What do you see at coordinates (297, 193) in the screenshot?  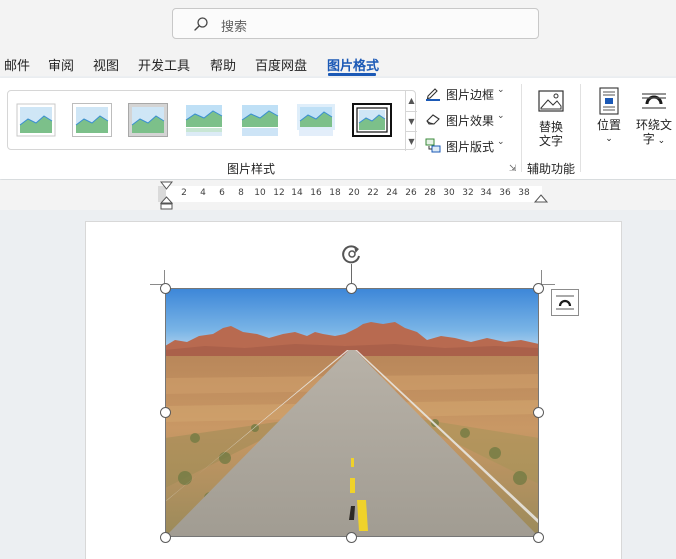 I see `ruler-number: 14` at bounding box center [297, 193].